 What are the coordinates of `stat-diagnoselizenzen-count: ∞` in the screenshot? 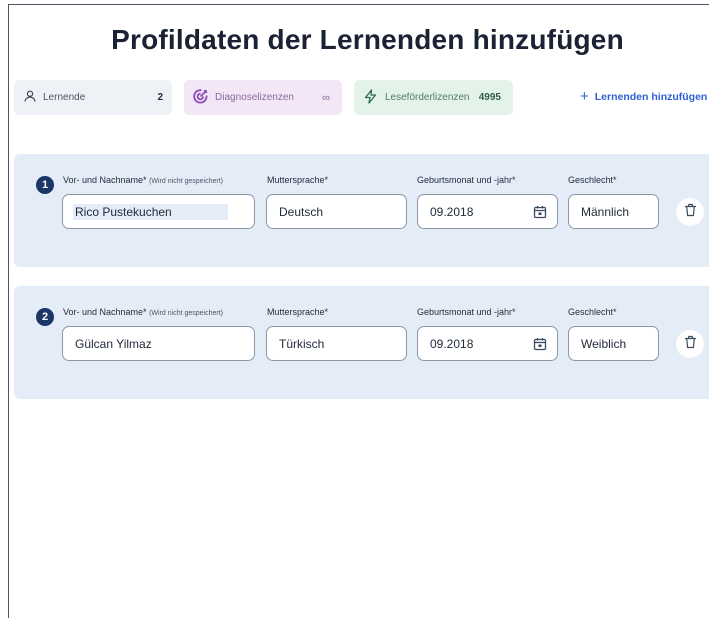 It's located at (326, 97).